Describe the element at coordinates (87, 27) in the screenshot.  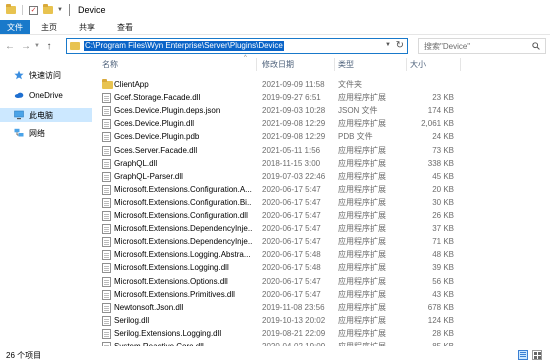
I see `tab-share: 共享` at that location.